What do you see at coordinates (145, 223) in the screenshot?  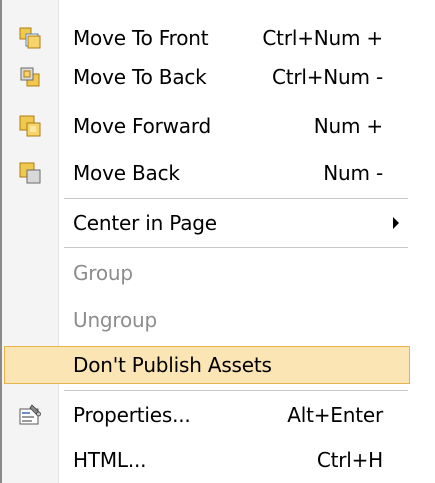 I see `menu-item-label: Center in Page` at bounding box center [145, 223].